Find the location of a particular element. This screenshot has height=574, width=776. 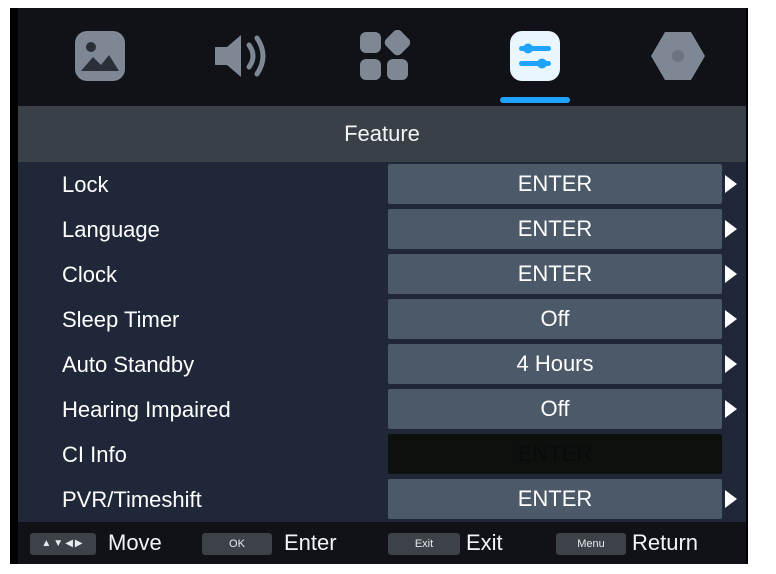

row-label: CI Info is located at coordinates (94, 454).